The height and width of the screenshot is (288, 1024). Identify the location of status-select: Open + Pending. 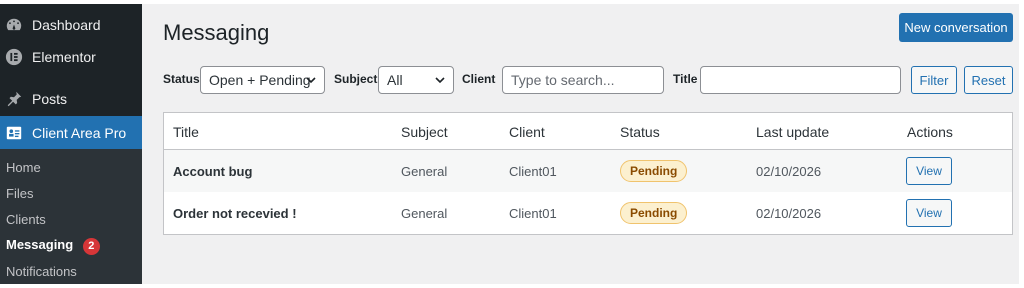
(262, 80).